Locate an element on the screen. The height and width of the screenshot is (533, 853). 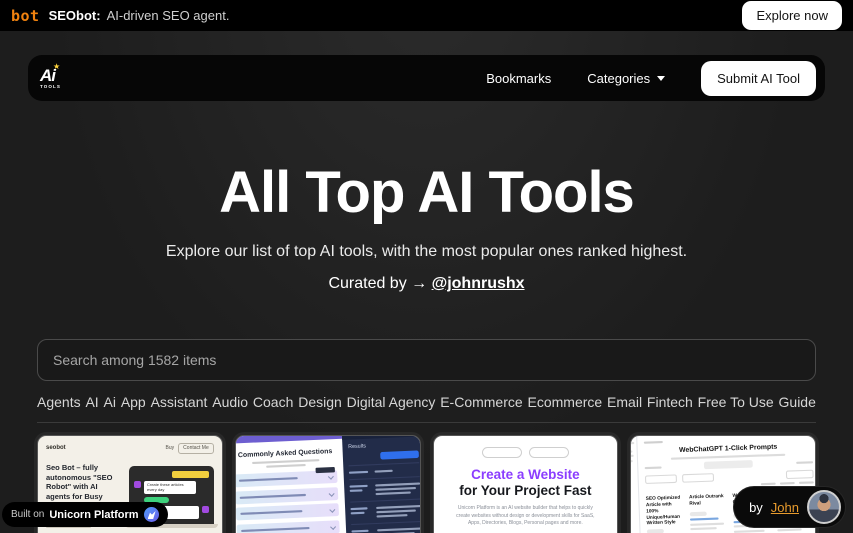
category-tag: Audio is located at coordinates (230, 402).